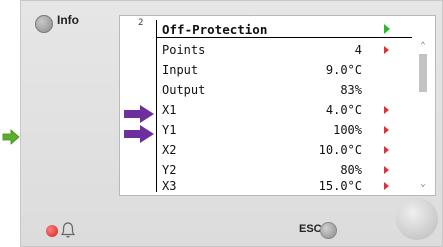 This screenshot has height=247, width=443. What do you see at coordinates (169, 130) in the screenshot?
I see `param-label: Y1` at bounding box center [169, 130].